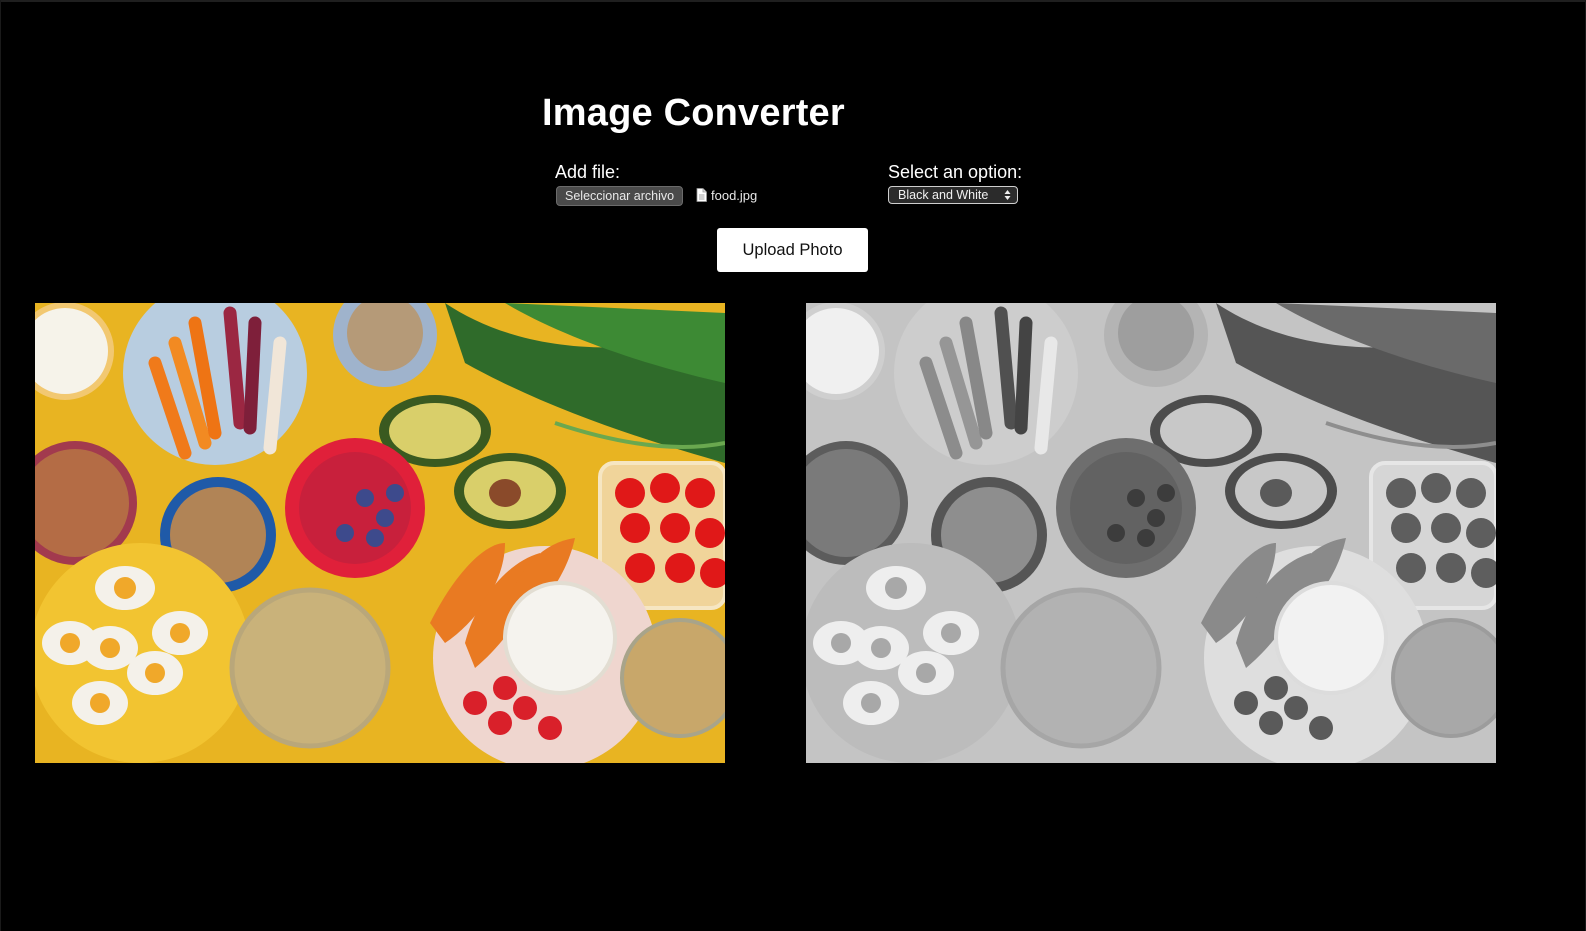 The width and height of the screenshot is (1586, 931). I want to click on selected-file-name: food.jpg, so click(734, 195).